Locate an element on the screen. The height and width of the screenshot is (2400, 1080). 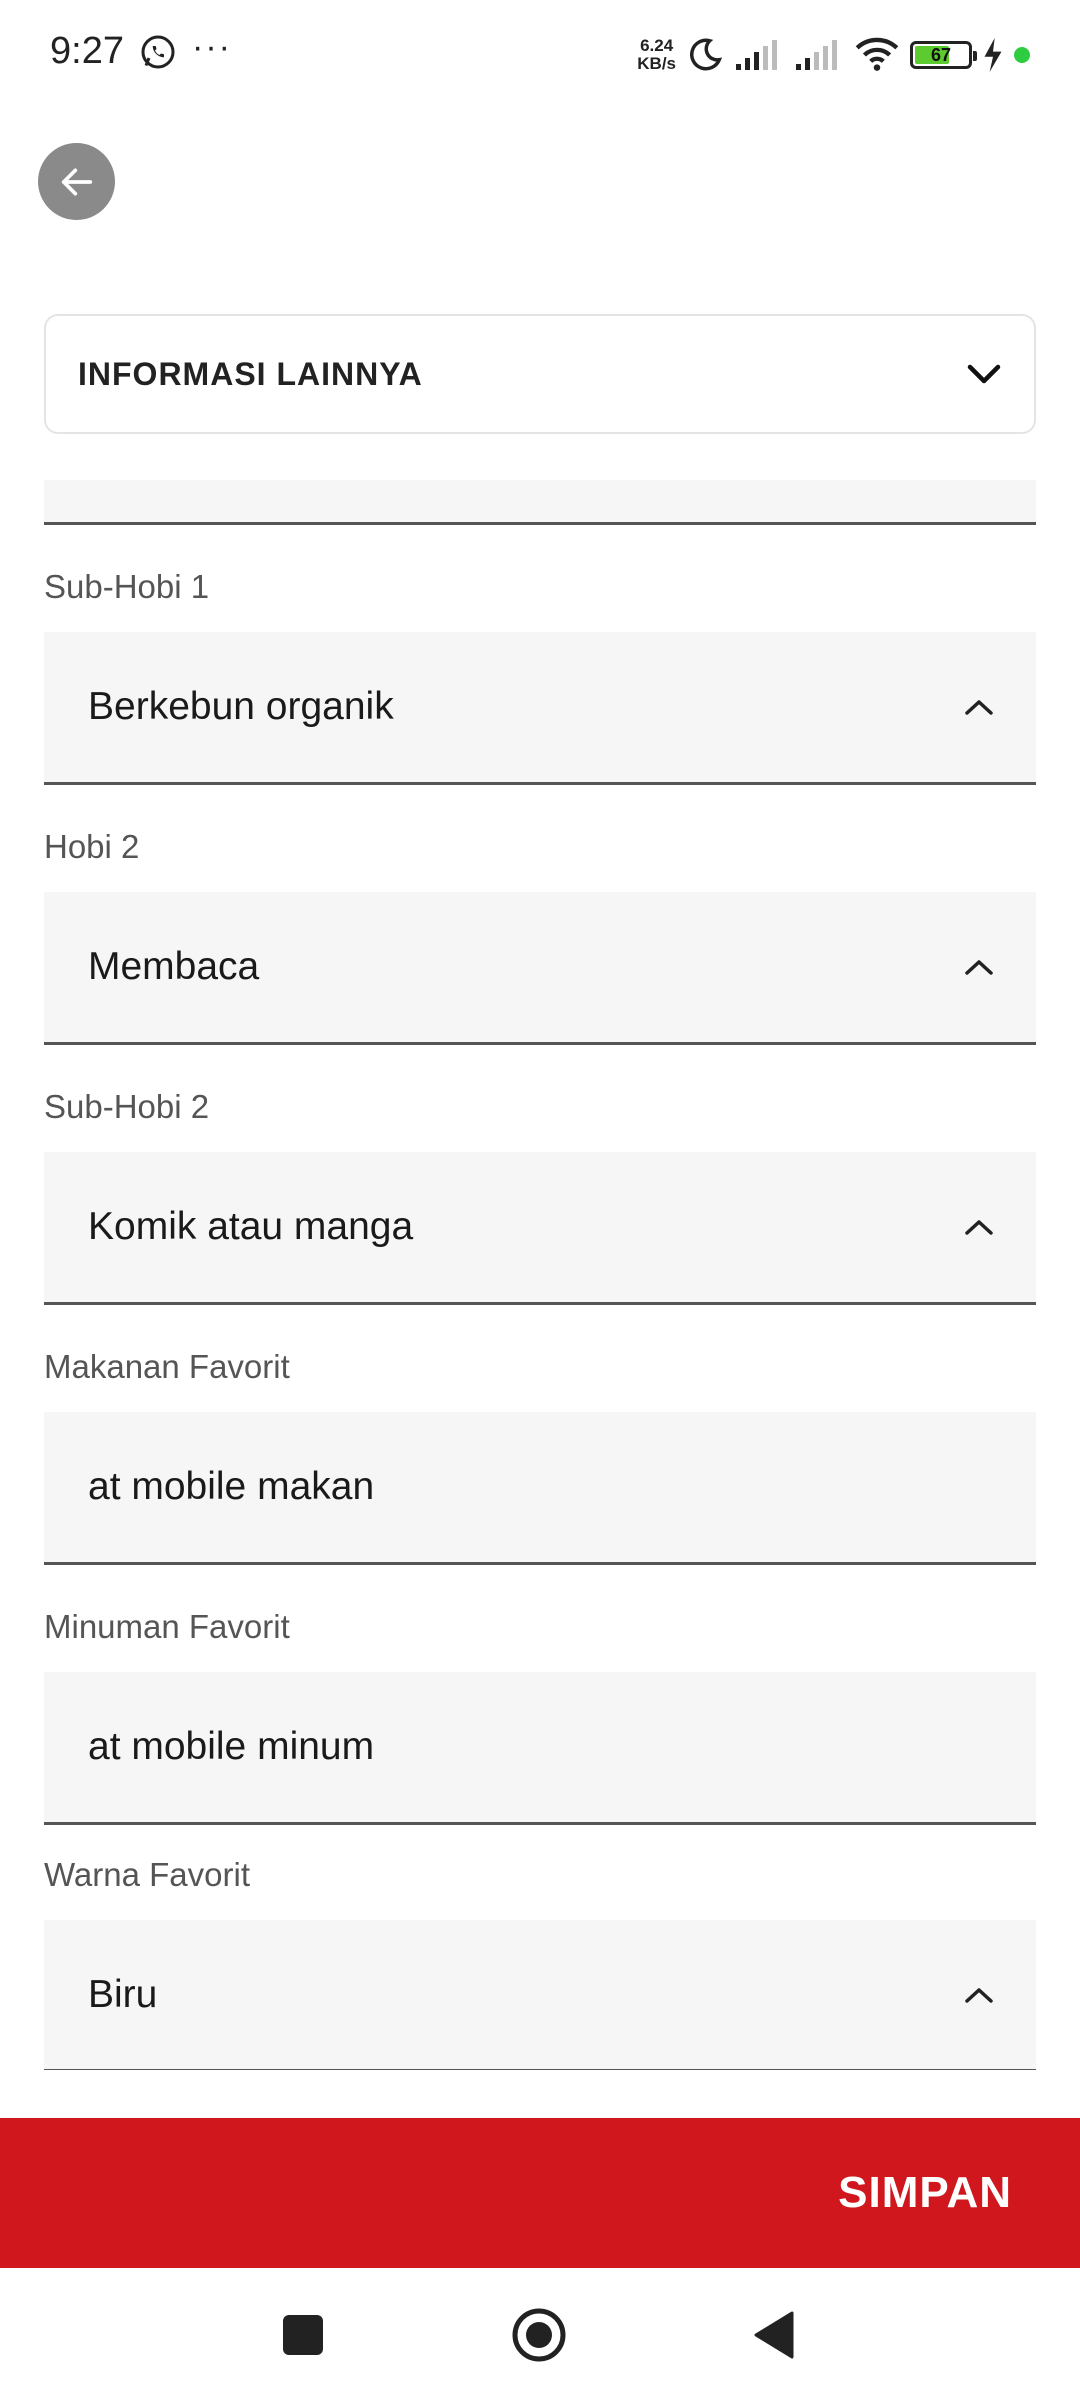
sub-hobi-2-dropdown: Komik atau manga is located at coordinates (540, 1228).